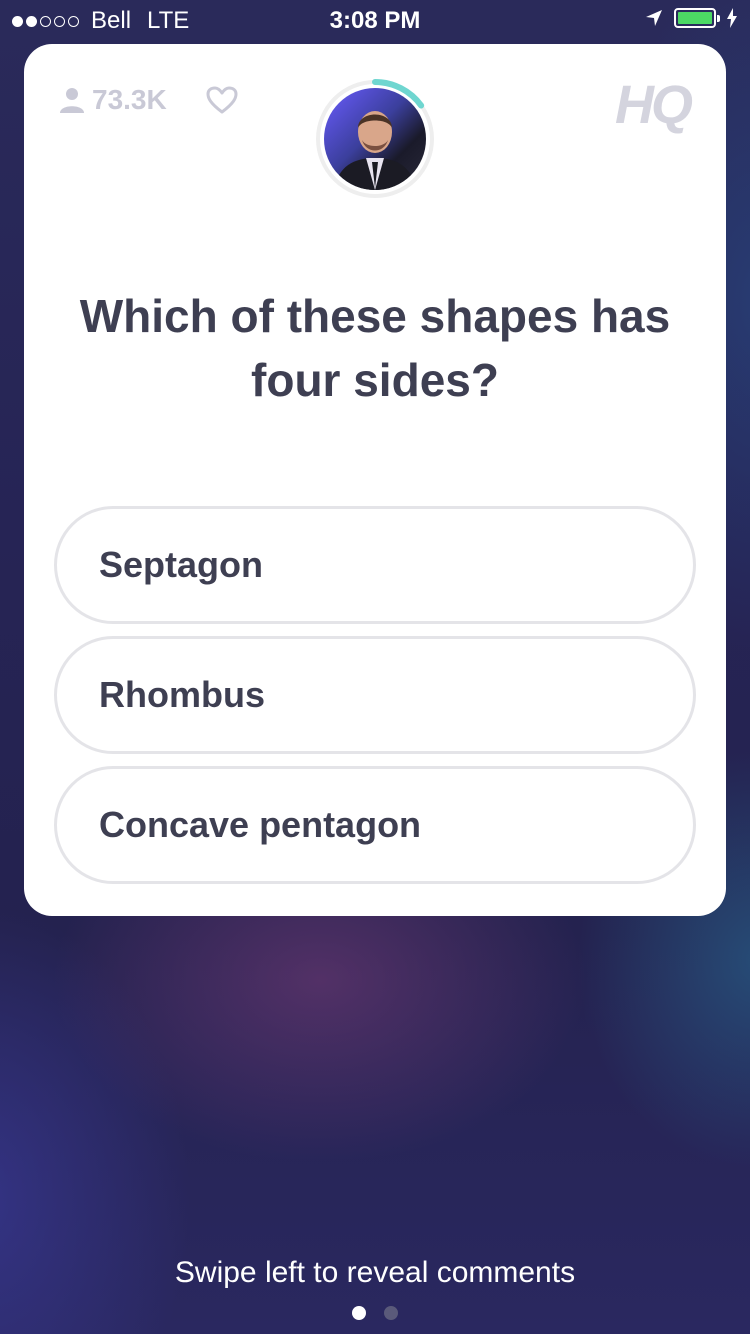 This screenshot has width=750, height=1334. I want to click on swipe-hint: Swipe left to reveal comments, so click(375, 1272).